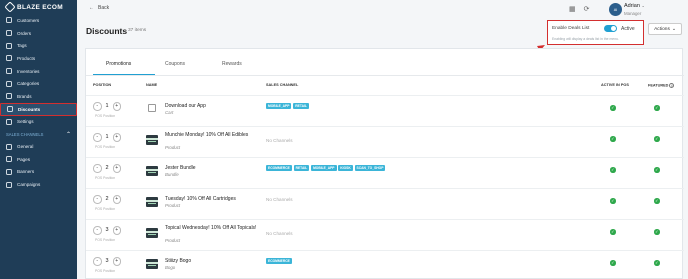  What do you see at coordinates (572, 9) in the screenshot?
I see `calendar-icon: ▦` at bounding box center [572, 9].